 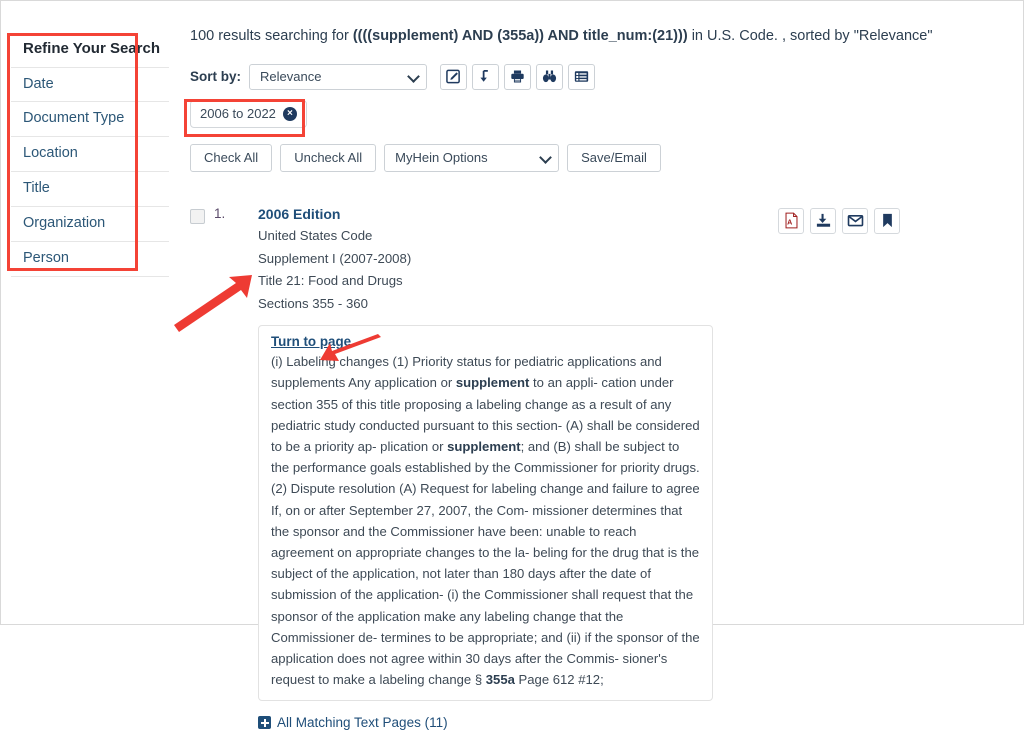 What do you see at coordinates (887, 220) in the screenshot?
I see `bookmark-icon` at bounding box center [887, 220].